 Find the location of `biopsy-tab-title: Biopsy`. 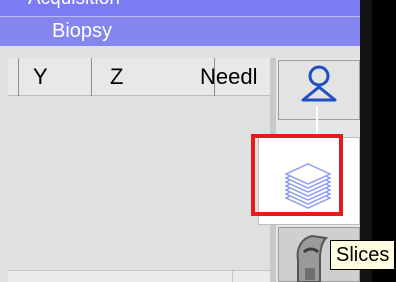

biopsy-tab-title: Biopsy is located at coordinates (82, 31).